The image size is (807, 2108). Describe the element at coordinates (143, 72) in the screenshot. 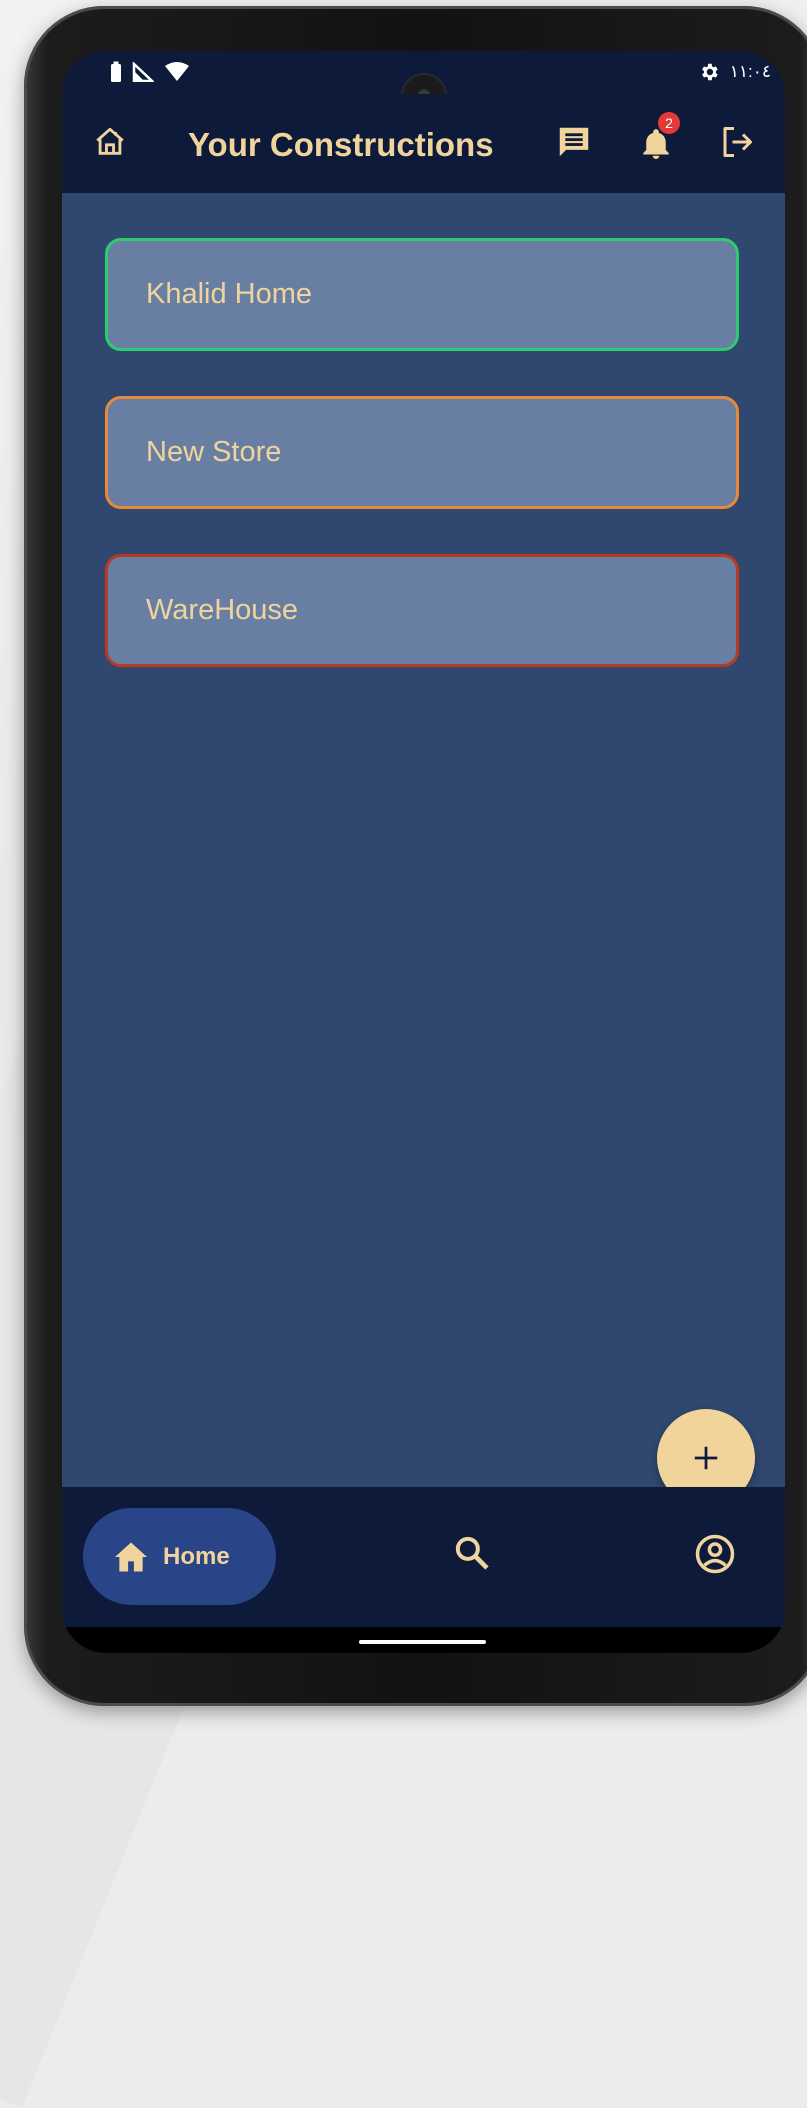

I see `signal-icon` at that location.